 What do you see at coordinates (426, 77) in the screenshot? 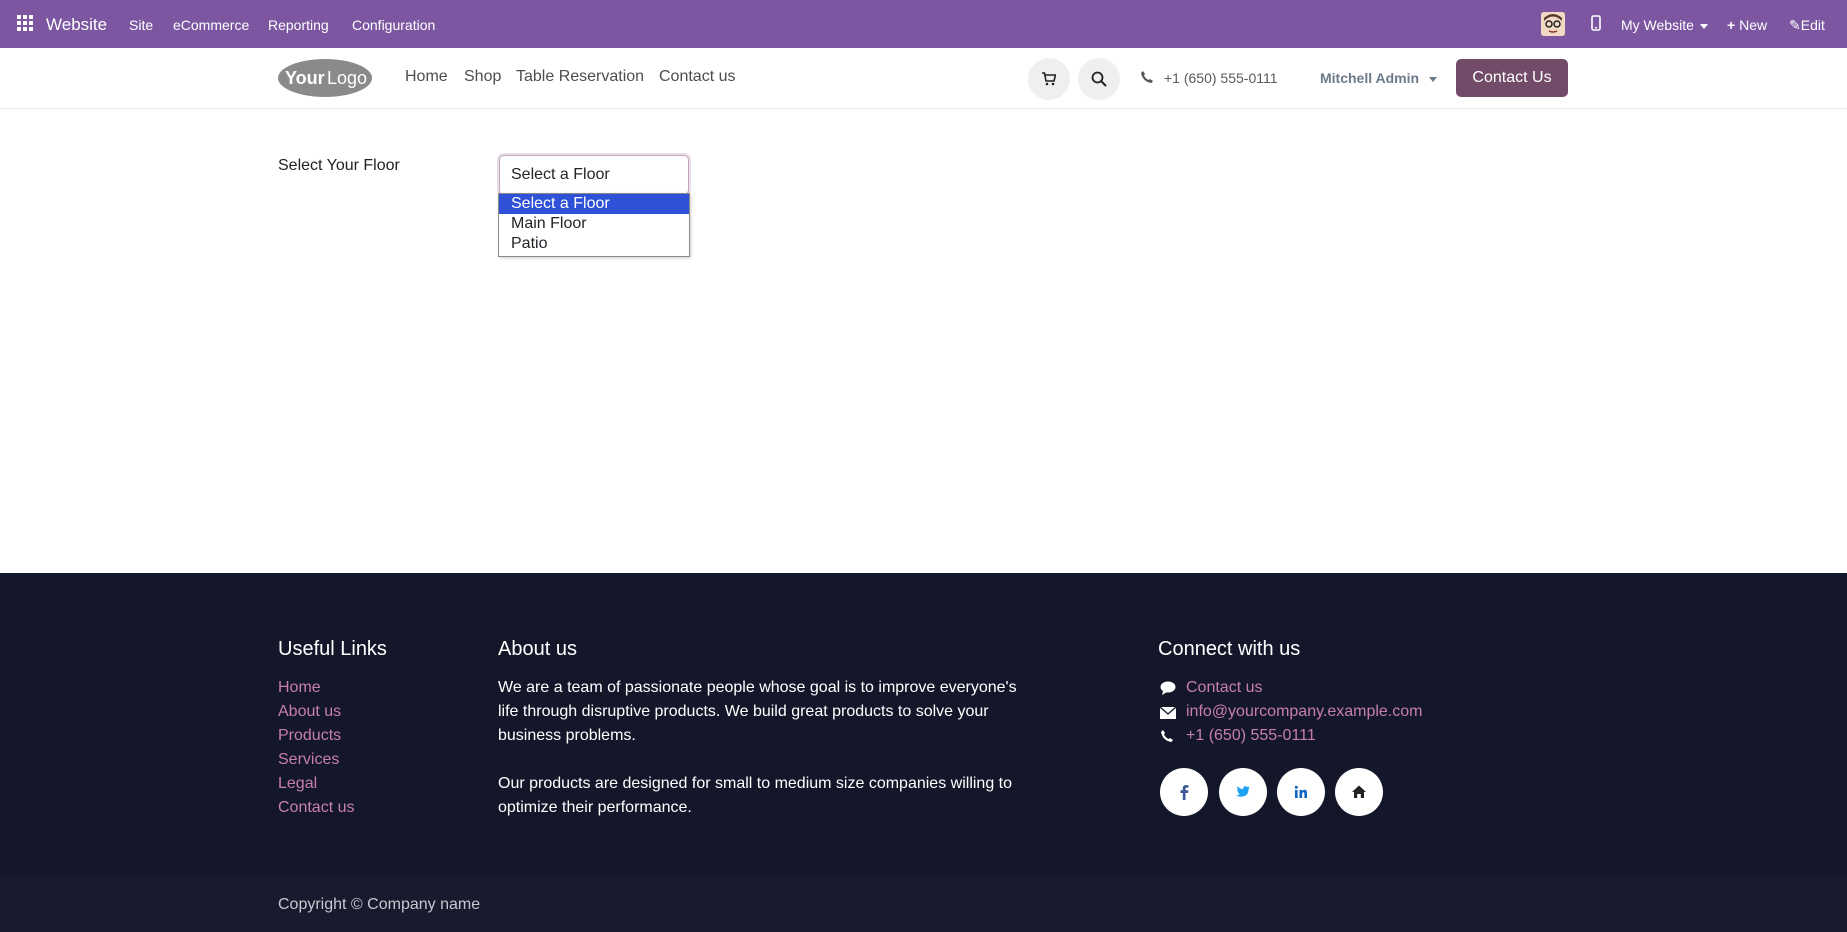
I see `nav-home: Home` at bounding box center [426, 77].